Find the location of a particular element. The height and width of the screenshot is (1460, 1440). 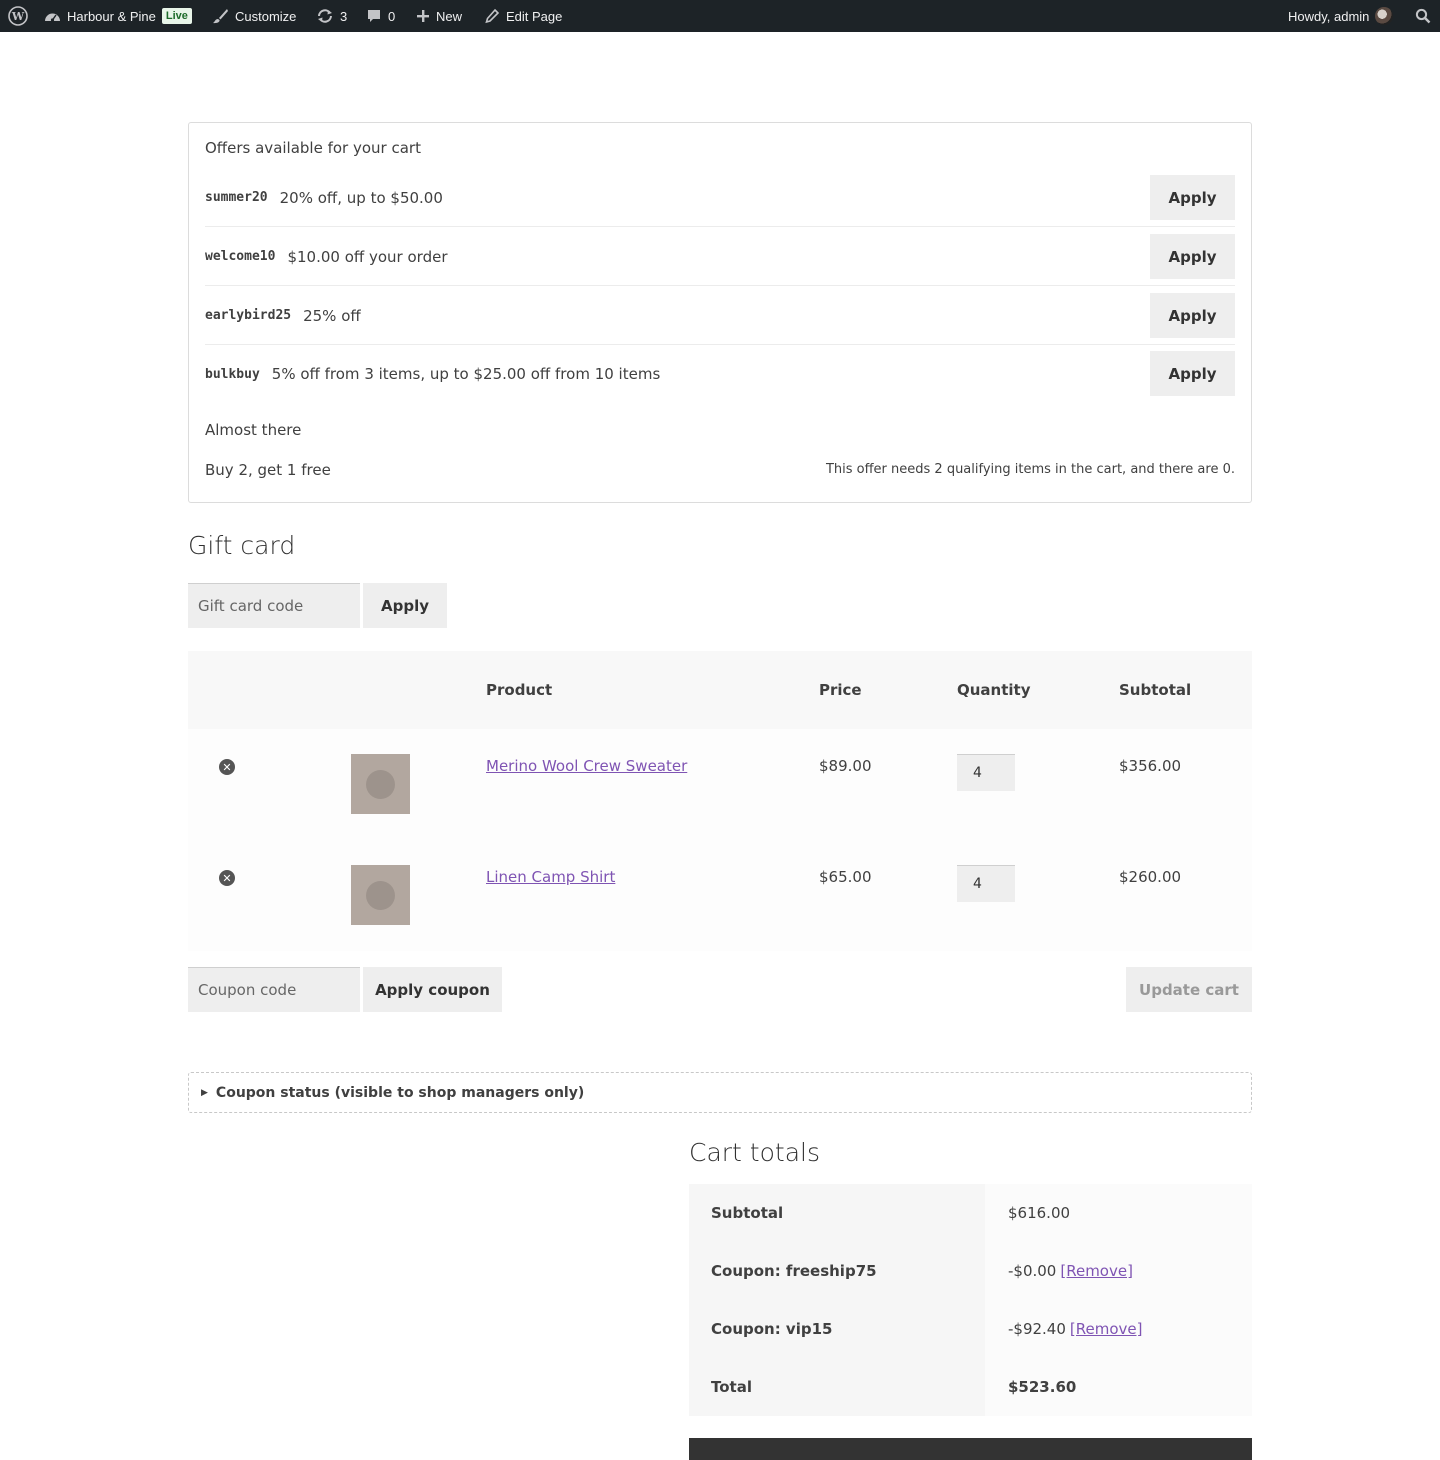

howdy-greeting: Howdy, admin is located at coordinates (1329, 16).